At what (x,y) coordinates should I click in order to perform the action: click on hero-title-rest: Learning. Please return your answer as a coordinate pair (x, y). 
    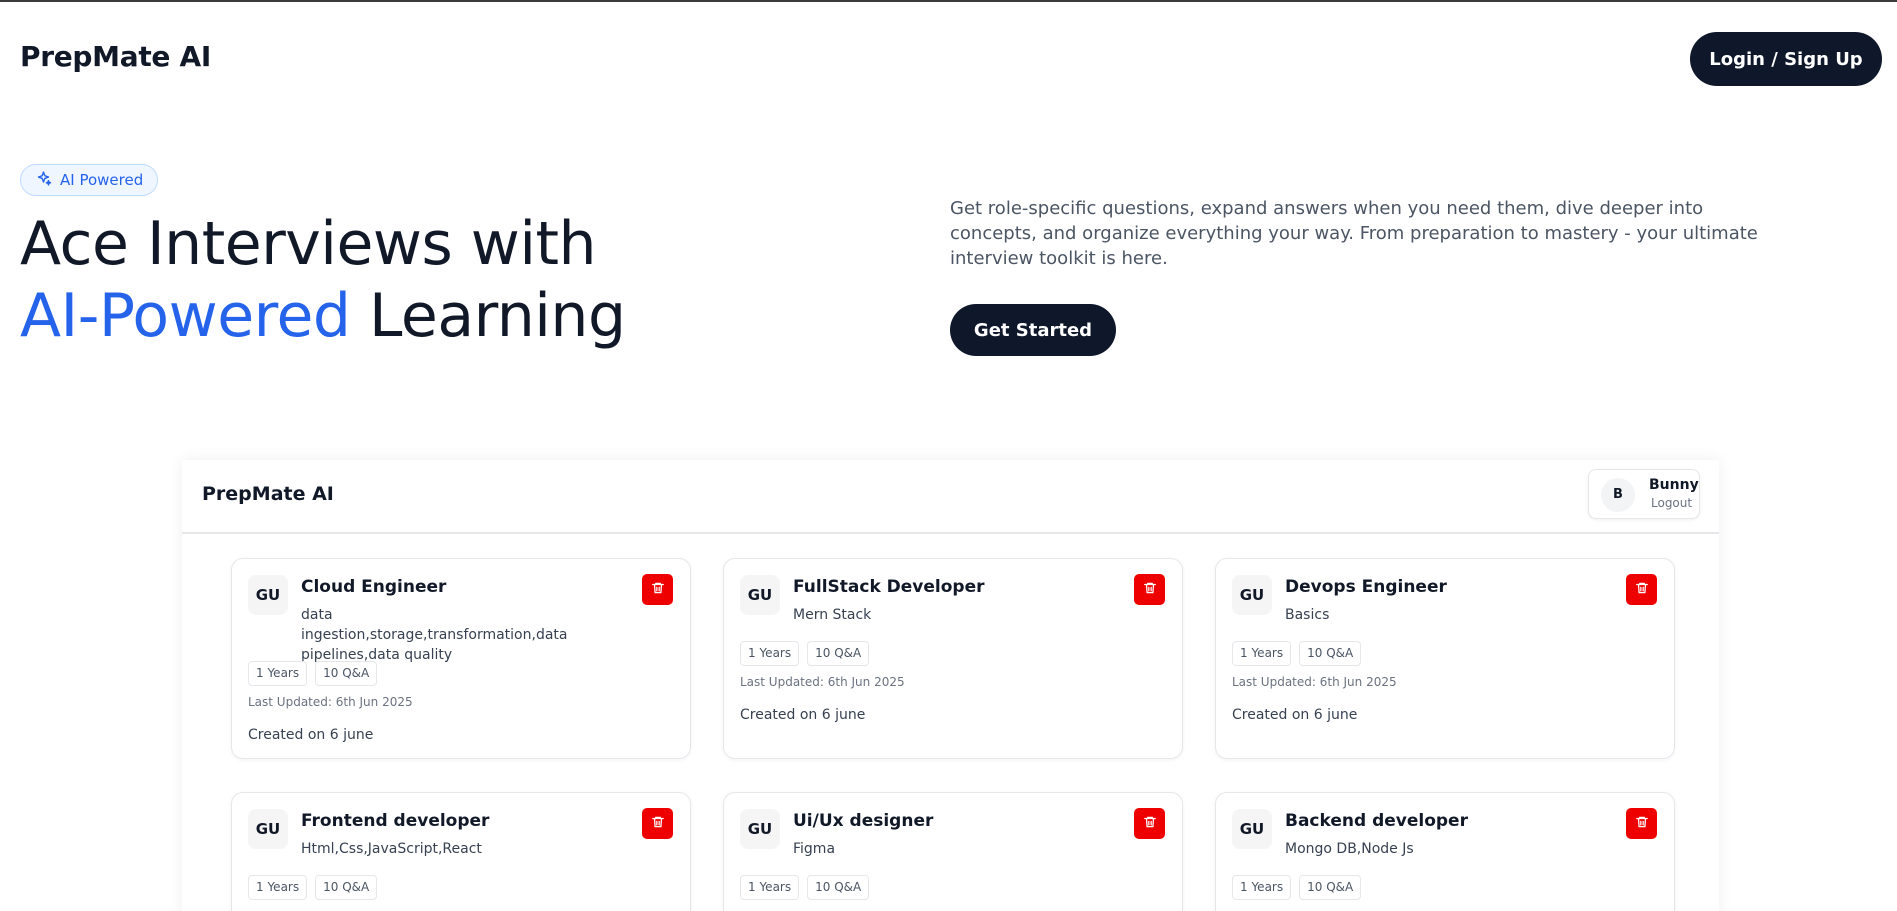
    Looking at the image, I should click on (488, 316).